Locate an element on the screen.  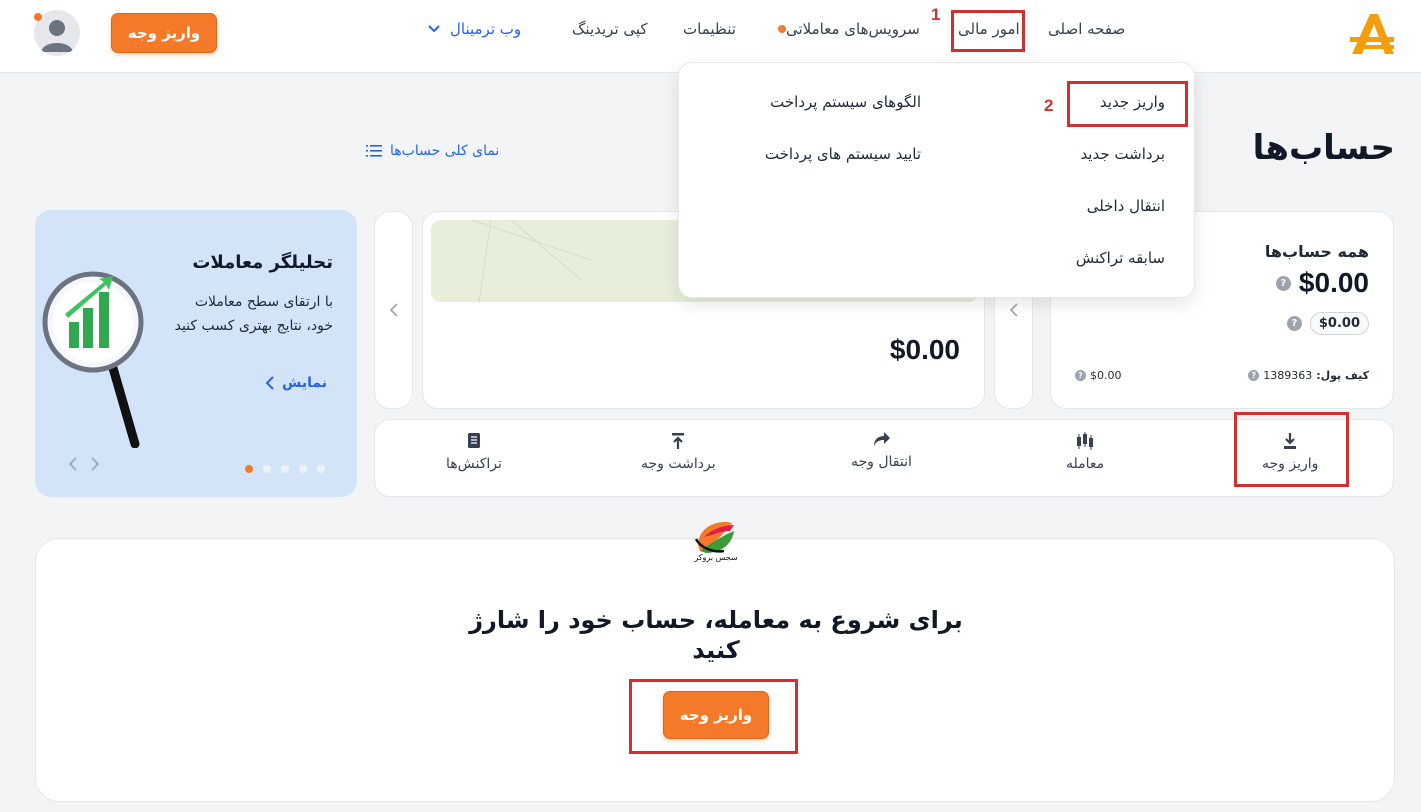
nav-trading-services-label: سرویس‌های معاملاتی is located at coordinates (853, 29).